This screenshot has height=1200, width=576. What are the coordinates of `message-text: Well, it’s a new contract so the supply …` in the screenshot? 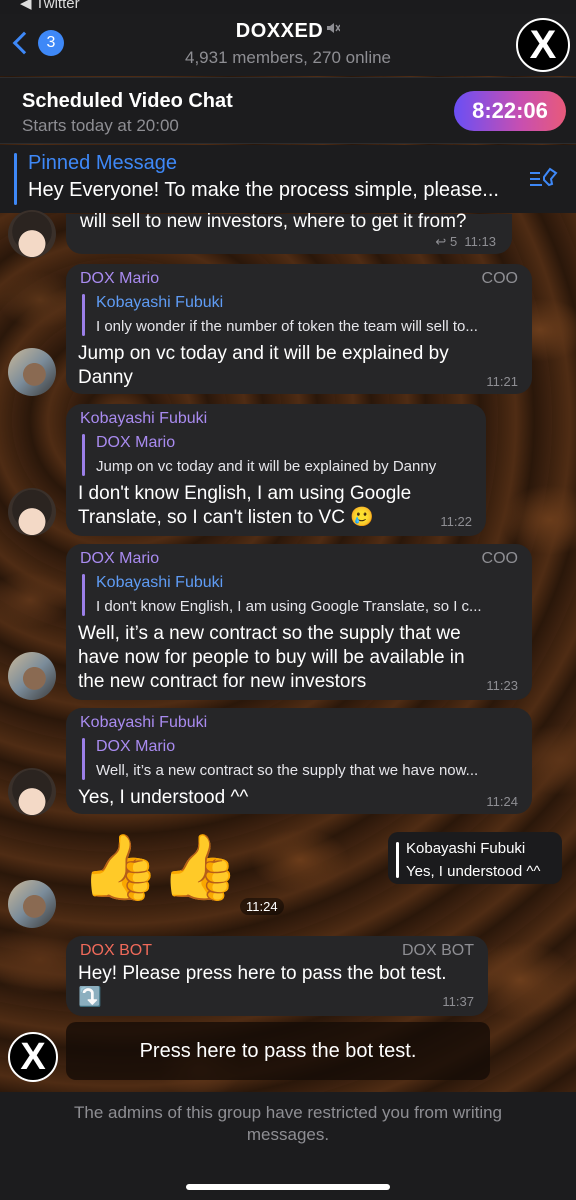 It's located at (271, 658).